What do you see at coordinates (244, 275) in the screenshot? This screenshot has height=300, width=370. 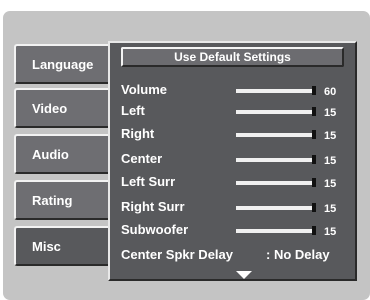 I see `triangle-down-icon` at bounding box center [244, 275].